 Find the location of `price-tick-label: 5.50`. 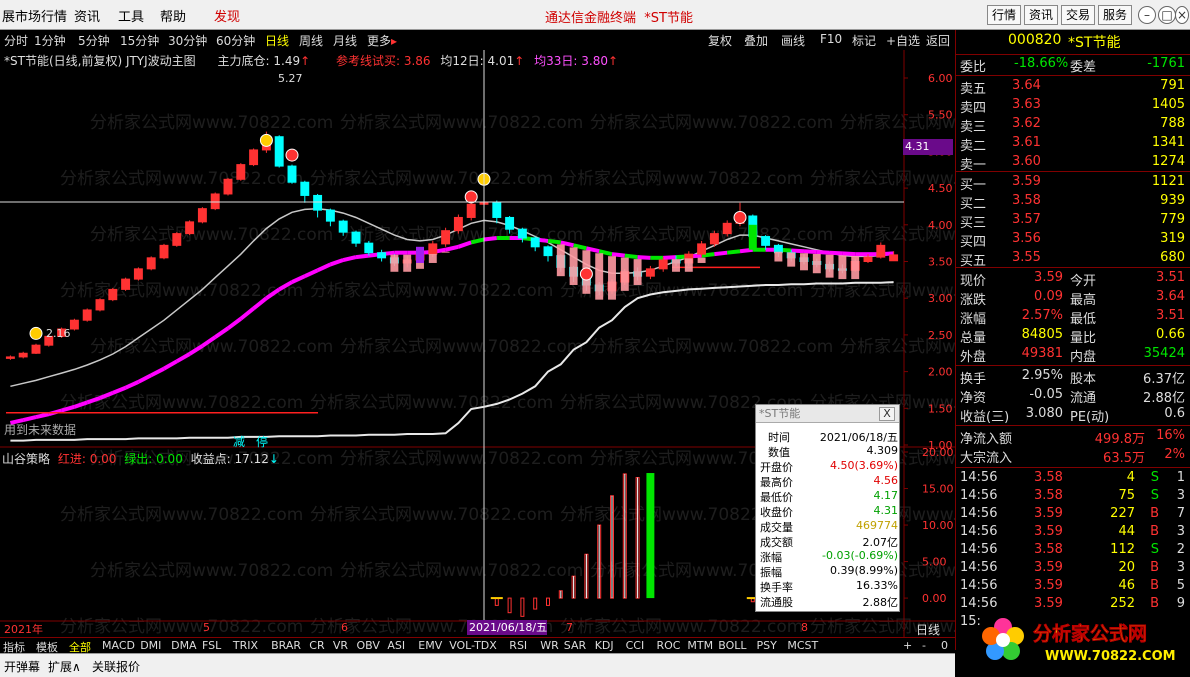

price-tick-label: 5.50 is located at coordinates (940, 115).